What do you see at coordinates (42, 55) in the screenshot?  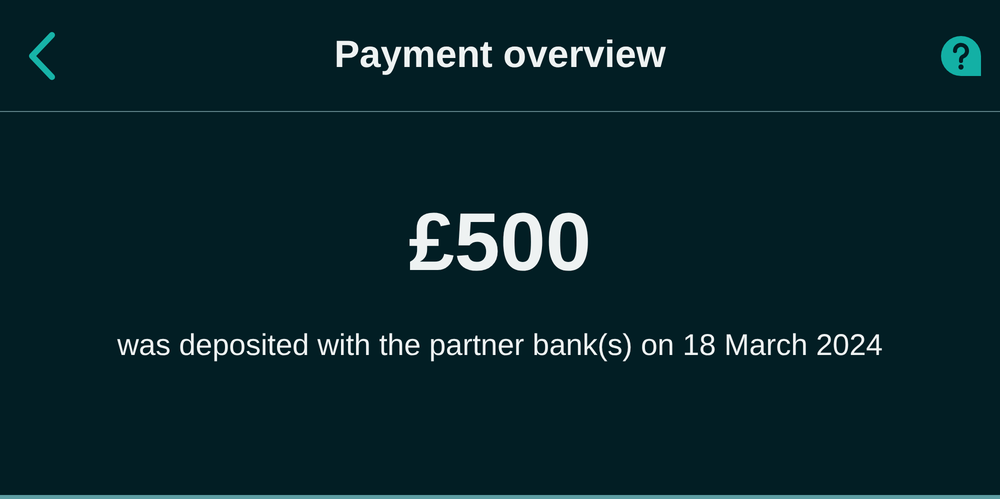 I see `back-icon` at bounding box center [42, 55].